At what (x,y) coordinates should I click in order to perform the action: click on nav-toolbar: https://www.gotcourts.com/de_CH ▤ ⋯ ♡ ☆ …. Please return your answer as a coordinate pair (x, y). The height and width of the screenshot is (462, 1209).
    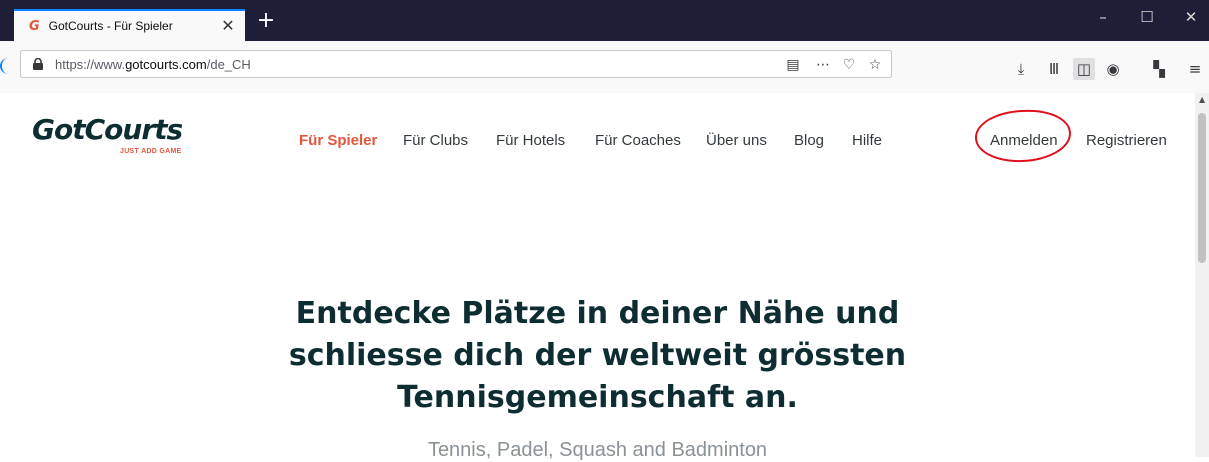
    Looking at the image, I should click on (604, 67).